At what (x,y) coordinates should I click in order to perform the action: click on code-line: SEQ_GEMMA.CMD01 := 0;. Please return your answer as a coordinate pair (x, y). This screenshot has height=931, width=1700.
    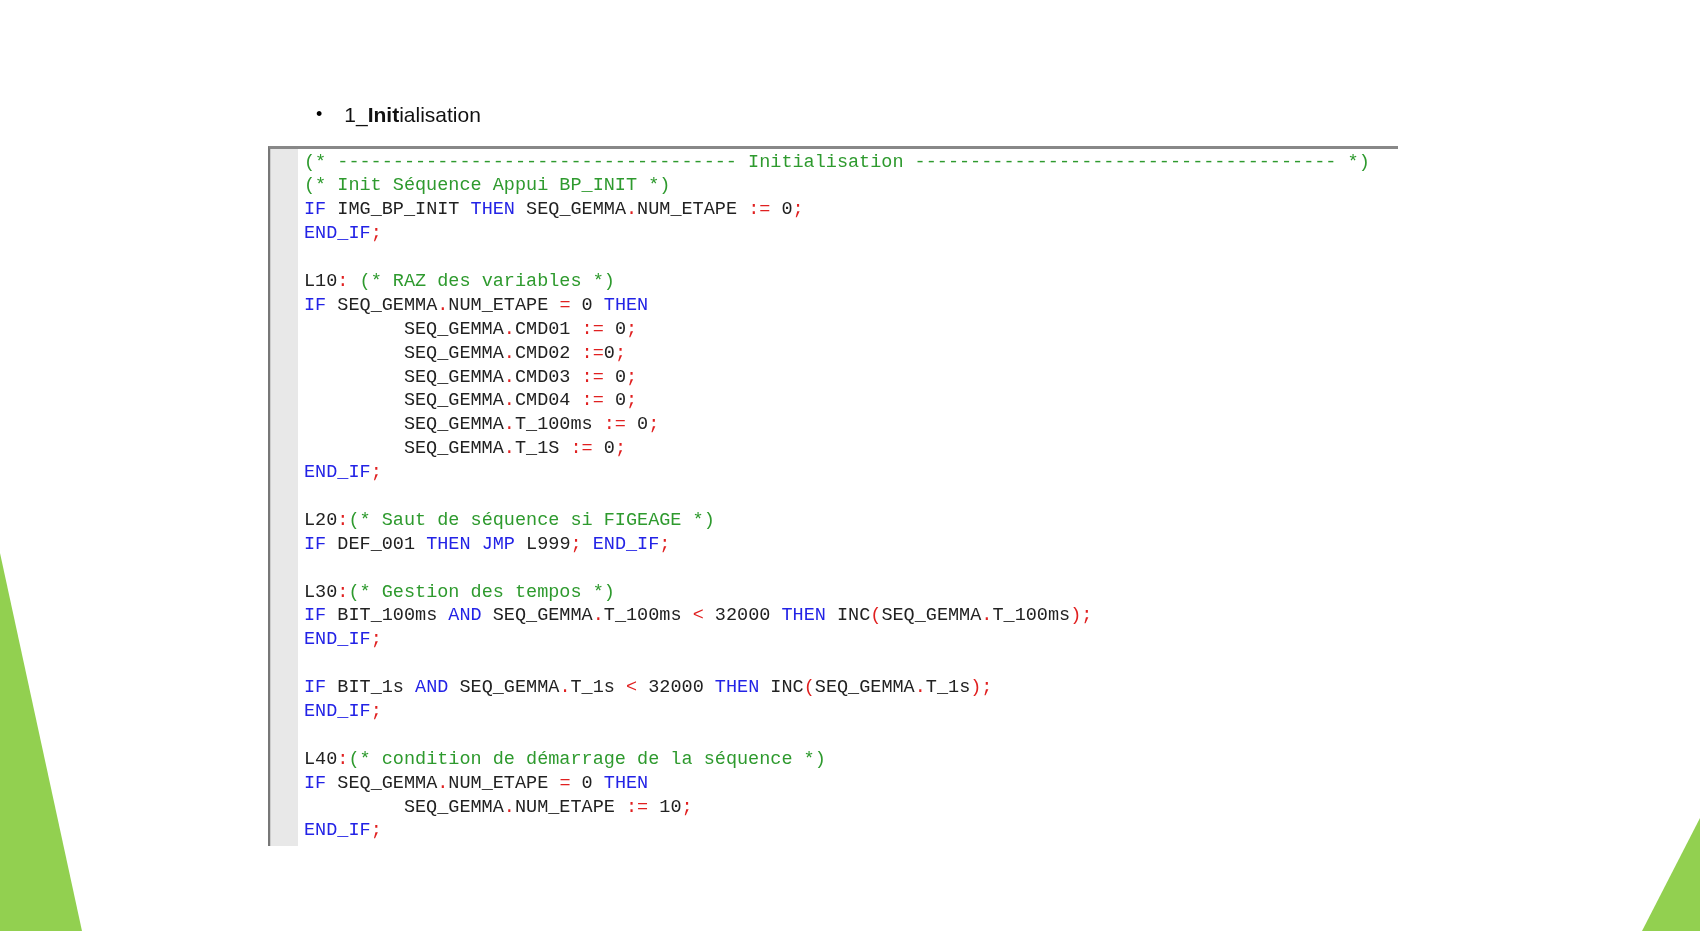
    Looking at the image, I should click on (520, 329).